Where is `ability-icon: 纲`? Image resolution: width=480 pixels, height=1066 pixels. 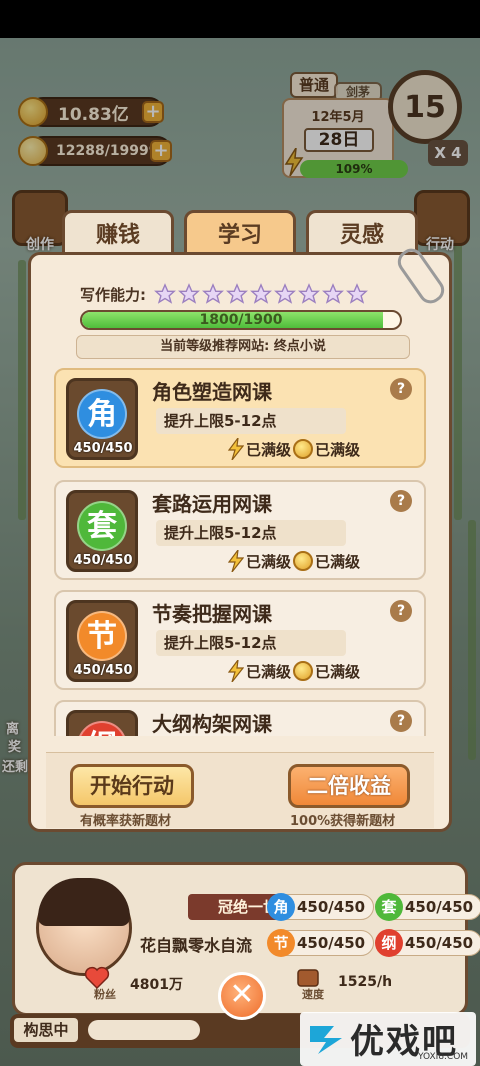
ability-icon: 纲 is located at coordinates (389, 943).